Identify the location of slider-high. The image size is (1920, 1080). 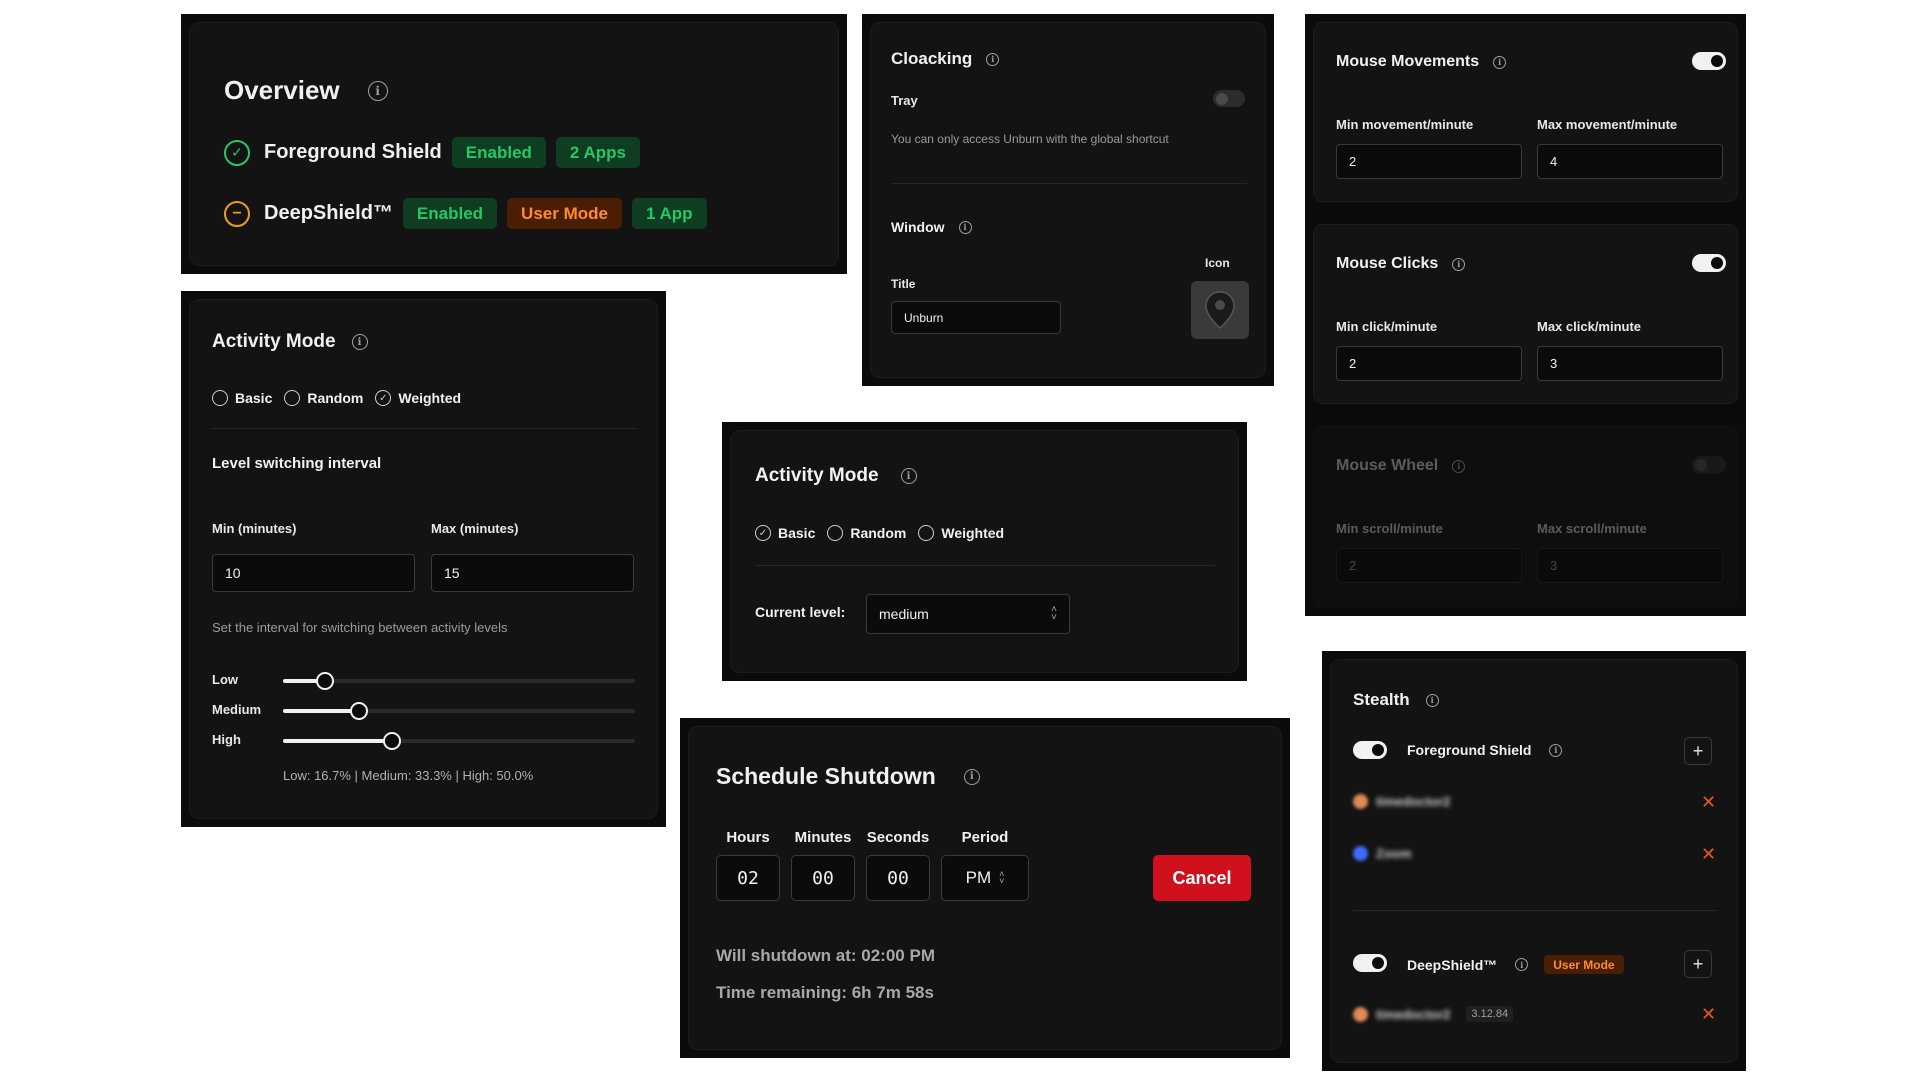
(459, 741).